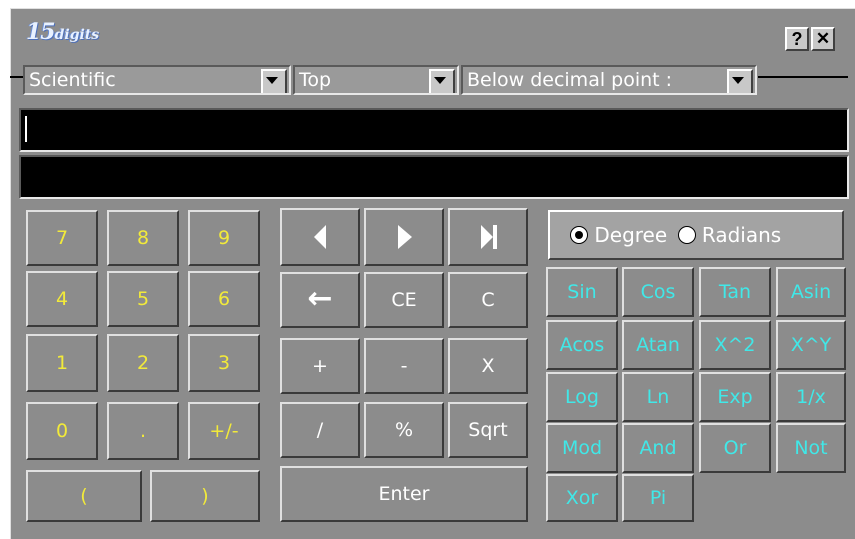 The height and width of the screenshot is (539, 855). I want to click on close-paren-button: ), so click(205, 496).